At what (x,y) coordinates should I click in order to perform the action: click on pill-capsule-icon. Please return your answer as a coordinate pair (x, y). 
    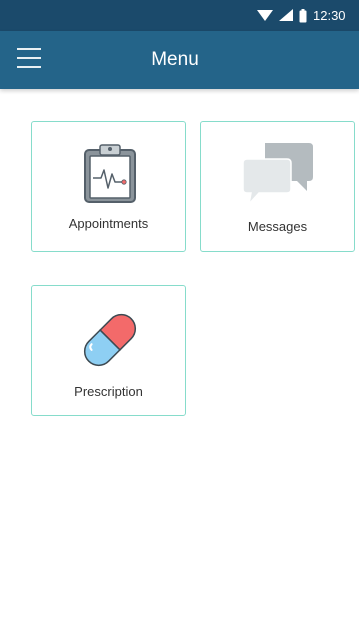
    Looking at the image, I should click on (110, 340).